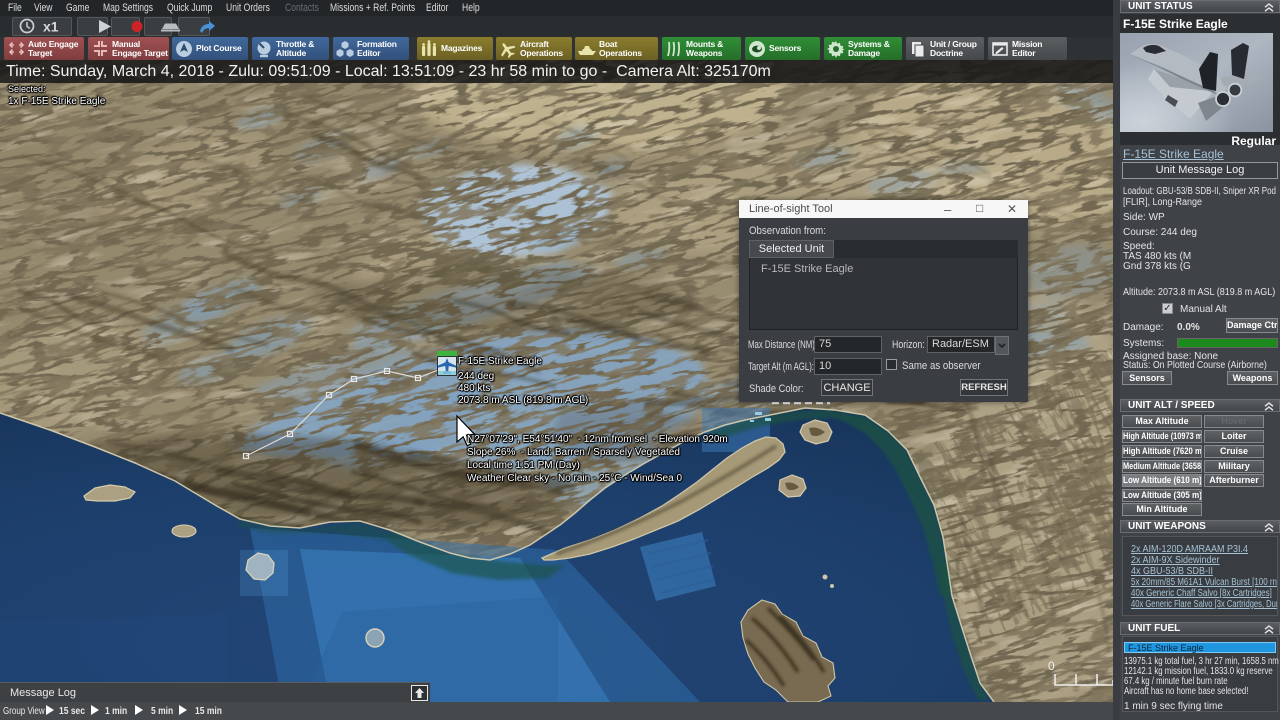 The image size is (1280, 720). What do you see at coordinates (51, 27) in the screenshot?
I see `svg-text: x1` at bounding box center [51, 27].